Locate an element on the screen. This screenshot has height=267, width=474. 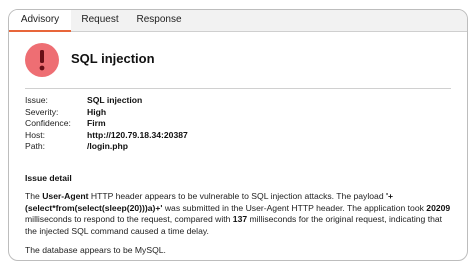
payload-response-time: 20209 is located at coordinates (438, 207).